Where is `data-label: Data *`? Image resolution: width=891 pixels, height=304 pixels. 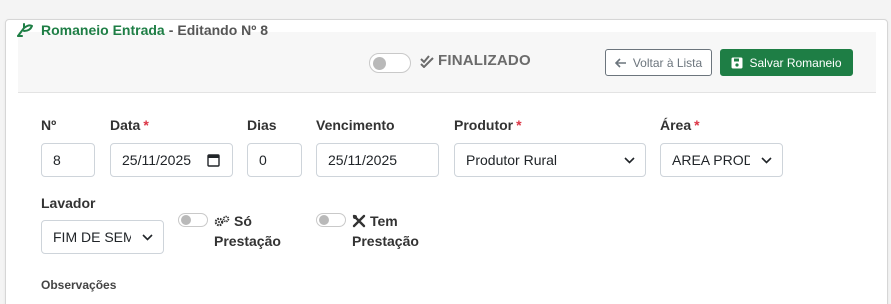
data-label: Data * is located at coordinates (129, 125).